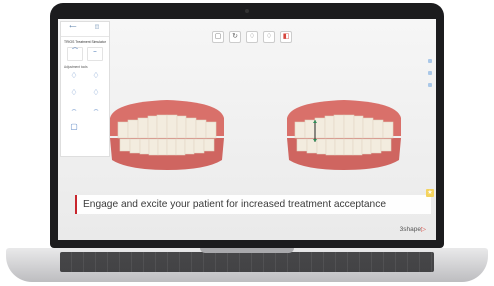  Describe the element at coordinates (76, 67) in the screenshot. I see `section-title: Adjustment tools` at that location.